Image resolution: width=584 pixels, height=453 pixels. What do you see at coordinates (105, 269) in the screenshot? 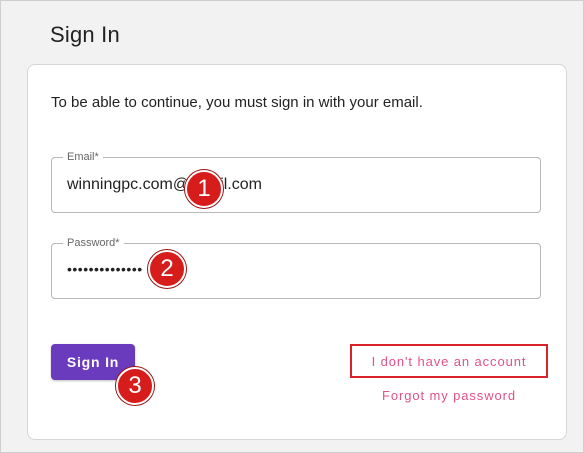
I see `password-value: ••••••••••••••` at bounding box center [105, 269].